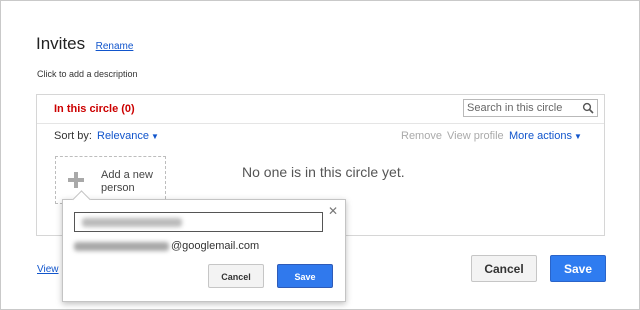  Describe the element at coordinates (236, 276) in the screenshot. I see `popup-cancel-button: Cancel` at that location.